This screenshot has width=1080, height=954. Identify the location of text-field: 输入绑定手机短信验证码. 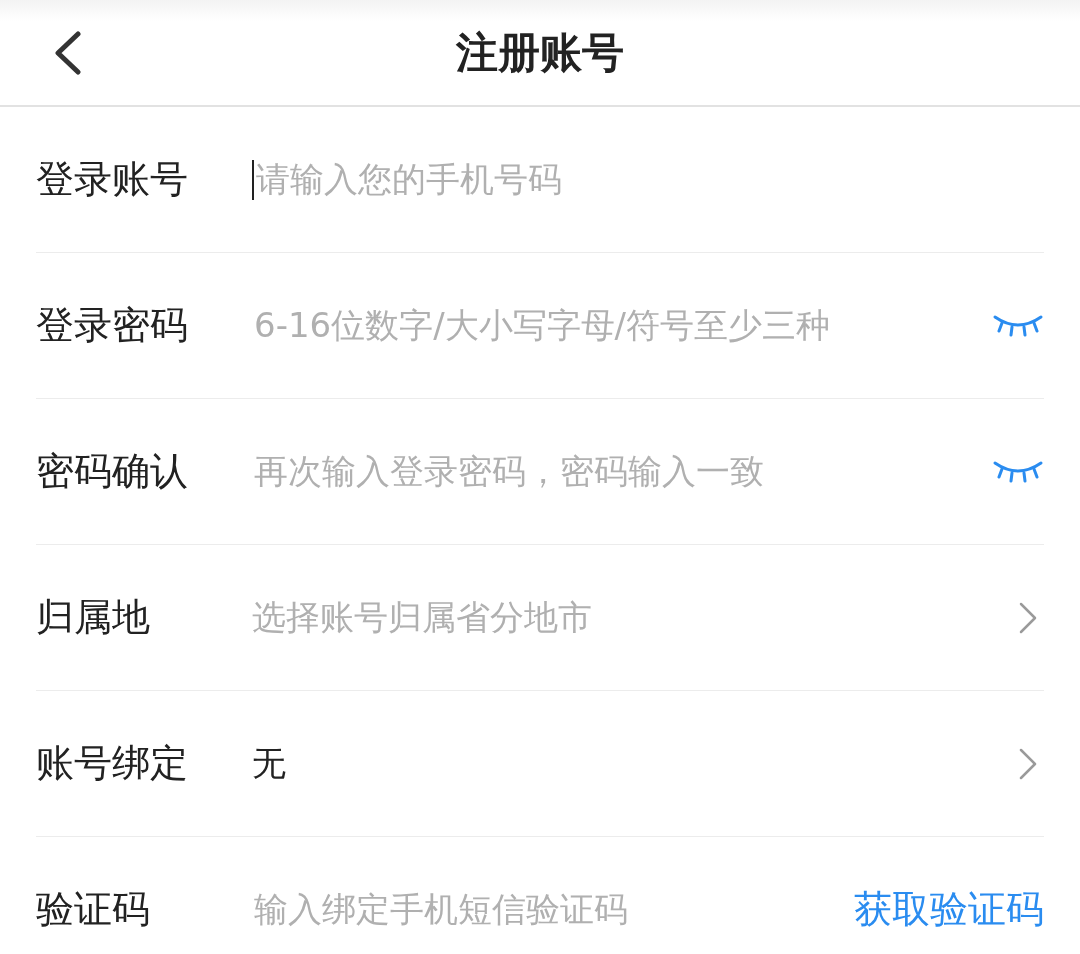
(554, 909).